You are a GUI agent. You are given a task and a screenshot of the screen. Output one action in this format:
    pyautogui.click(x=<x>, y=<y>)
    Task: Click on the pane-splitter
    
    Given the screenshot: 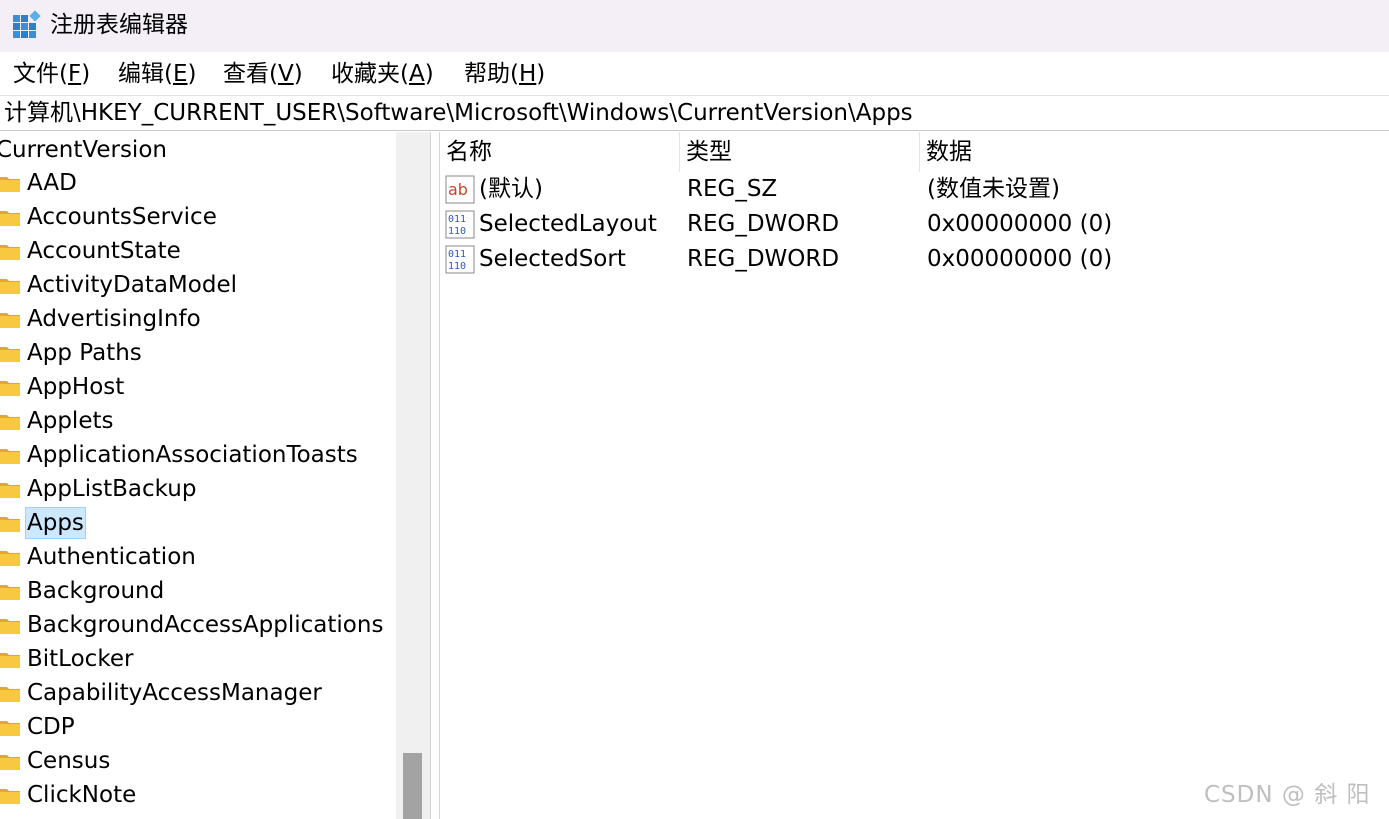 What is the action you would take?
    pyautogui.click(x=435, y=475)
    